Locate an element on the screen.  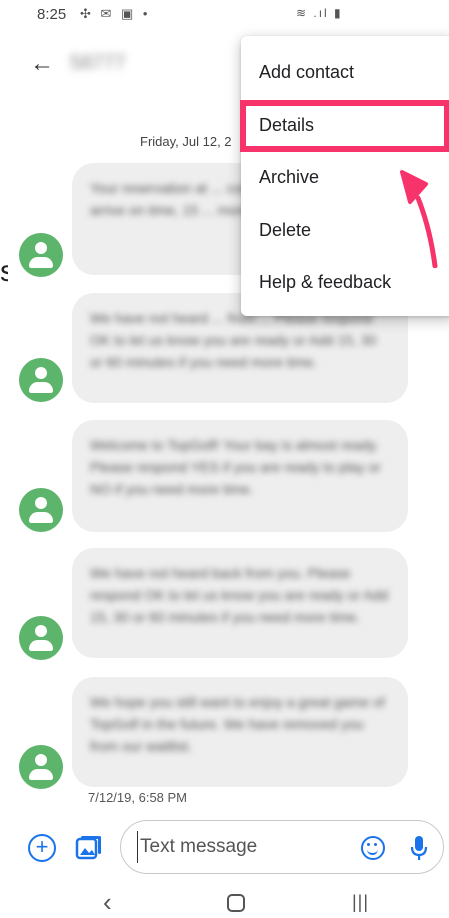
gallery-icon is located at coordinates (88, 848).